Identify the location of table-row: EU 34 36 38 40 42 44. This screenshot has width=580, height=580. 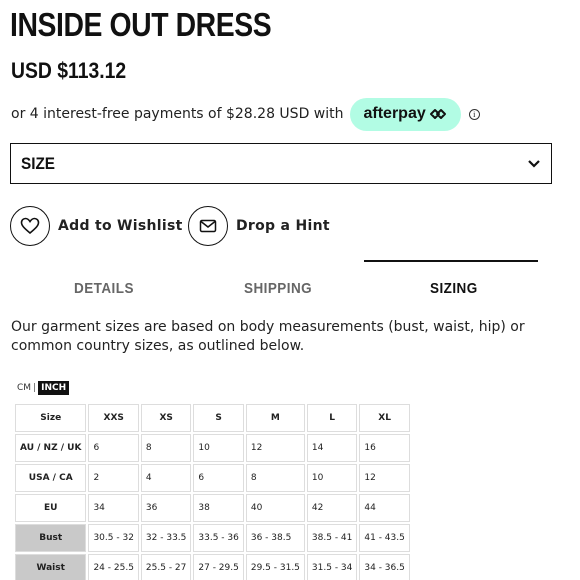
(212, 508).